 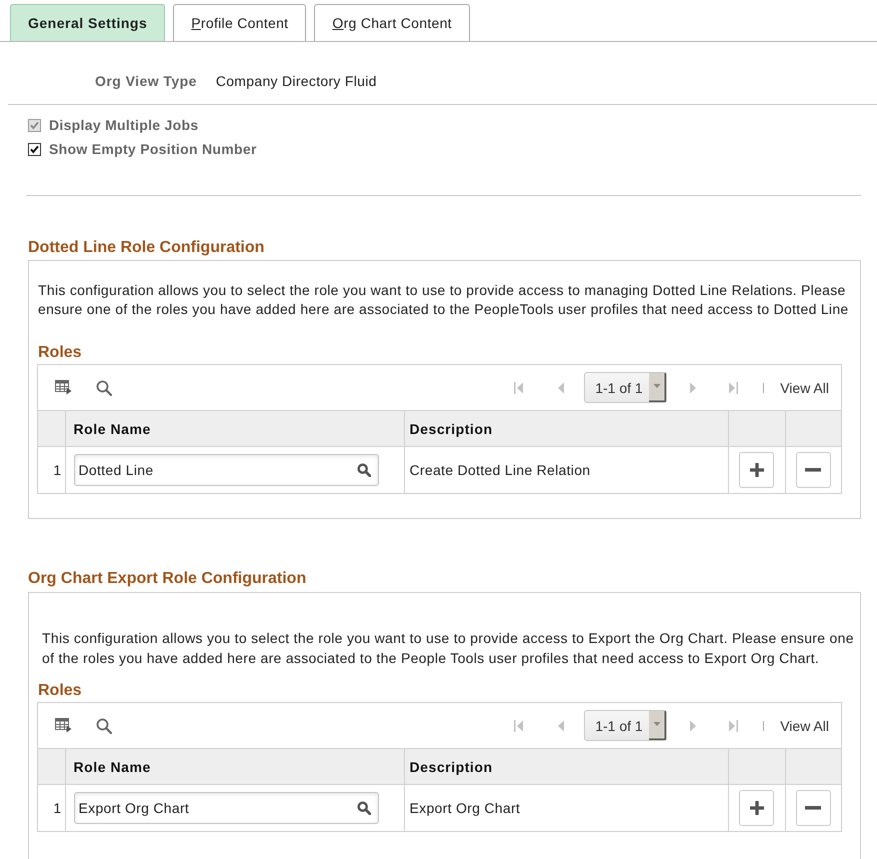 What do you see at coordinates (296, 81) in the screenshot?
I see `field-value: Company Directory Fluid` at bounding box center [296, 81].